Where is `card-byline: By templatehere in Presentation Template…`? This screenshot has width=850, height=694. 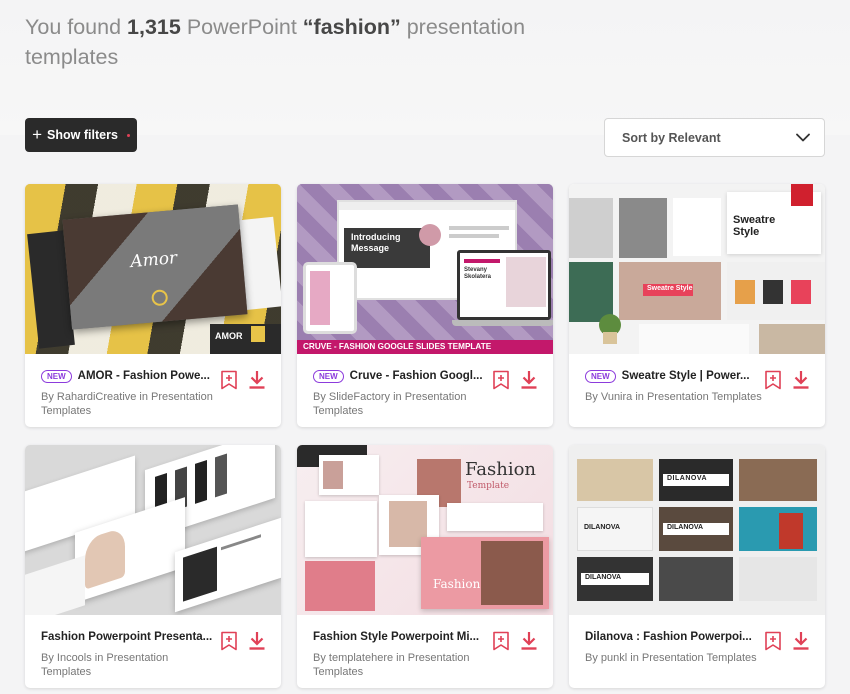
card-byline: By templatehere in Presentation Template… is located at coordinates (391, 665).